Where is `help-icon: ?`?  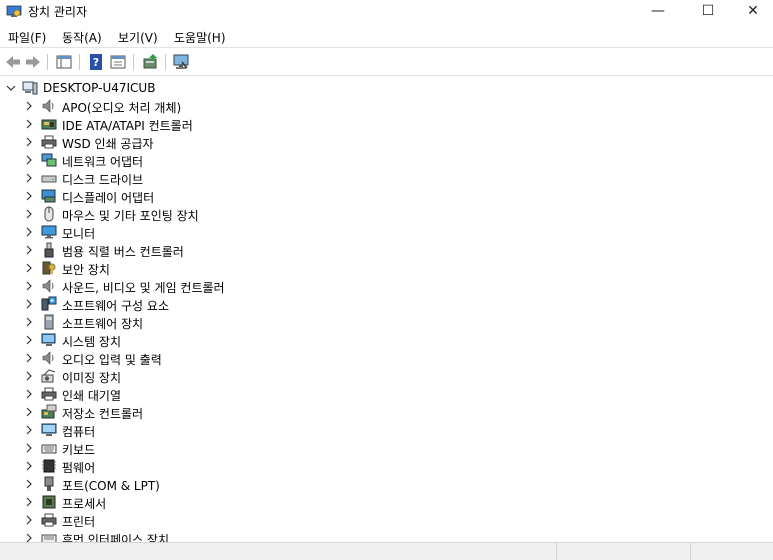 help-icon: ? is located at coordinates (96, 62).